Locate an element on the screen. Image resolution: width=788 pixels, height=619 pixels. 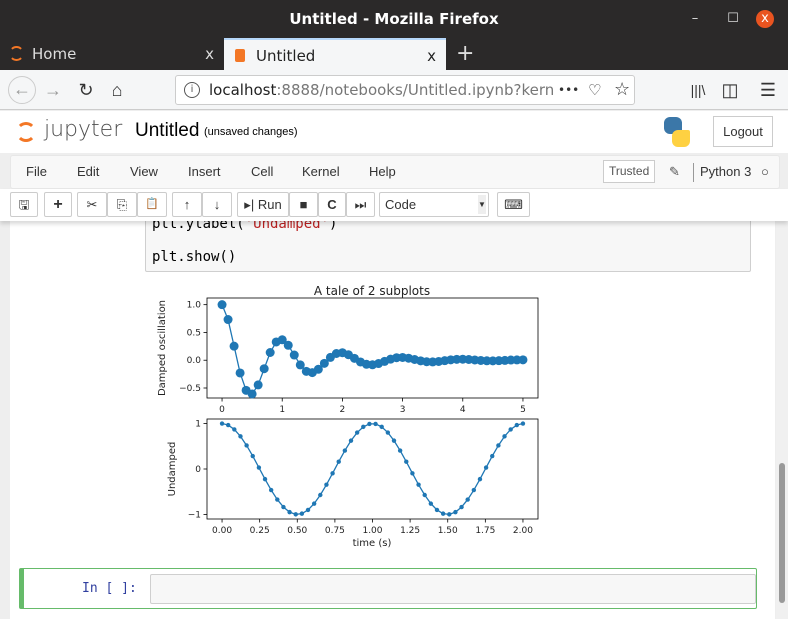
keyboard-icon: ⌨ is located at coordinates (513, 204).